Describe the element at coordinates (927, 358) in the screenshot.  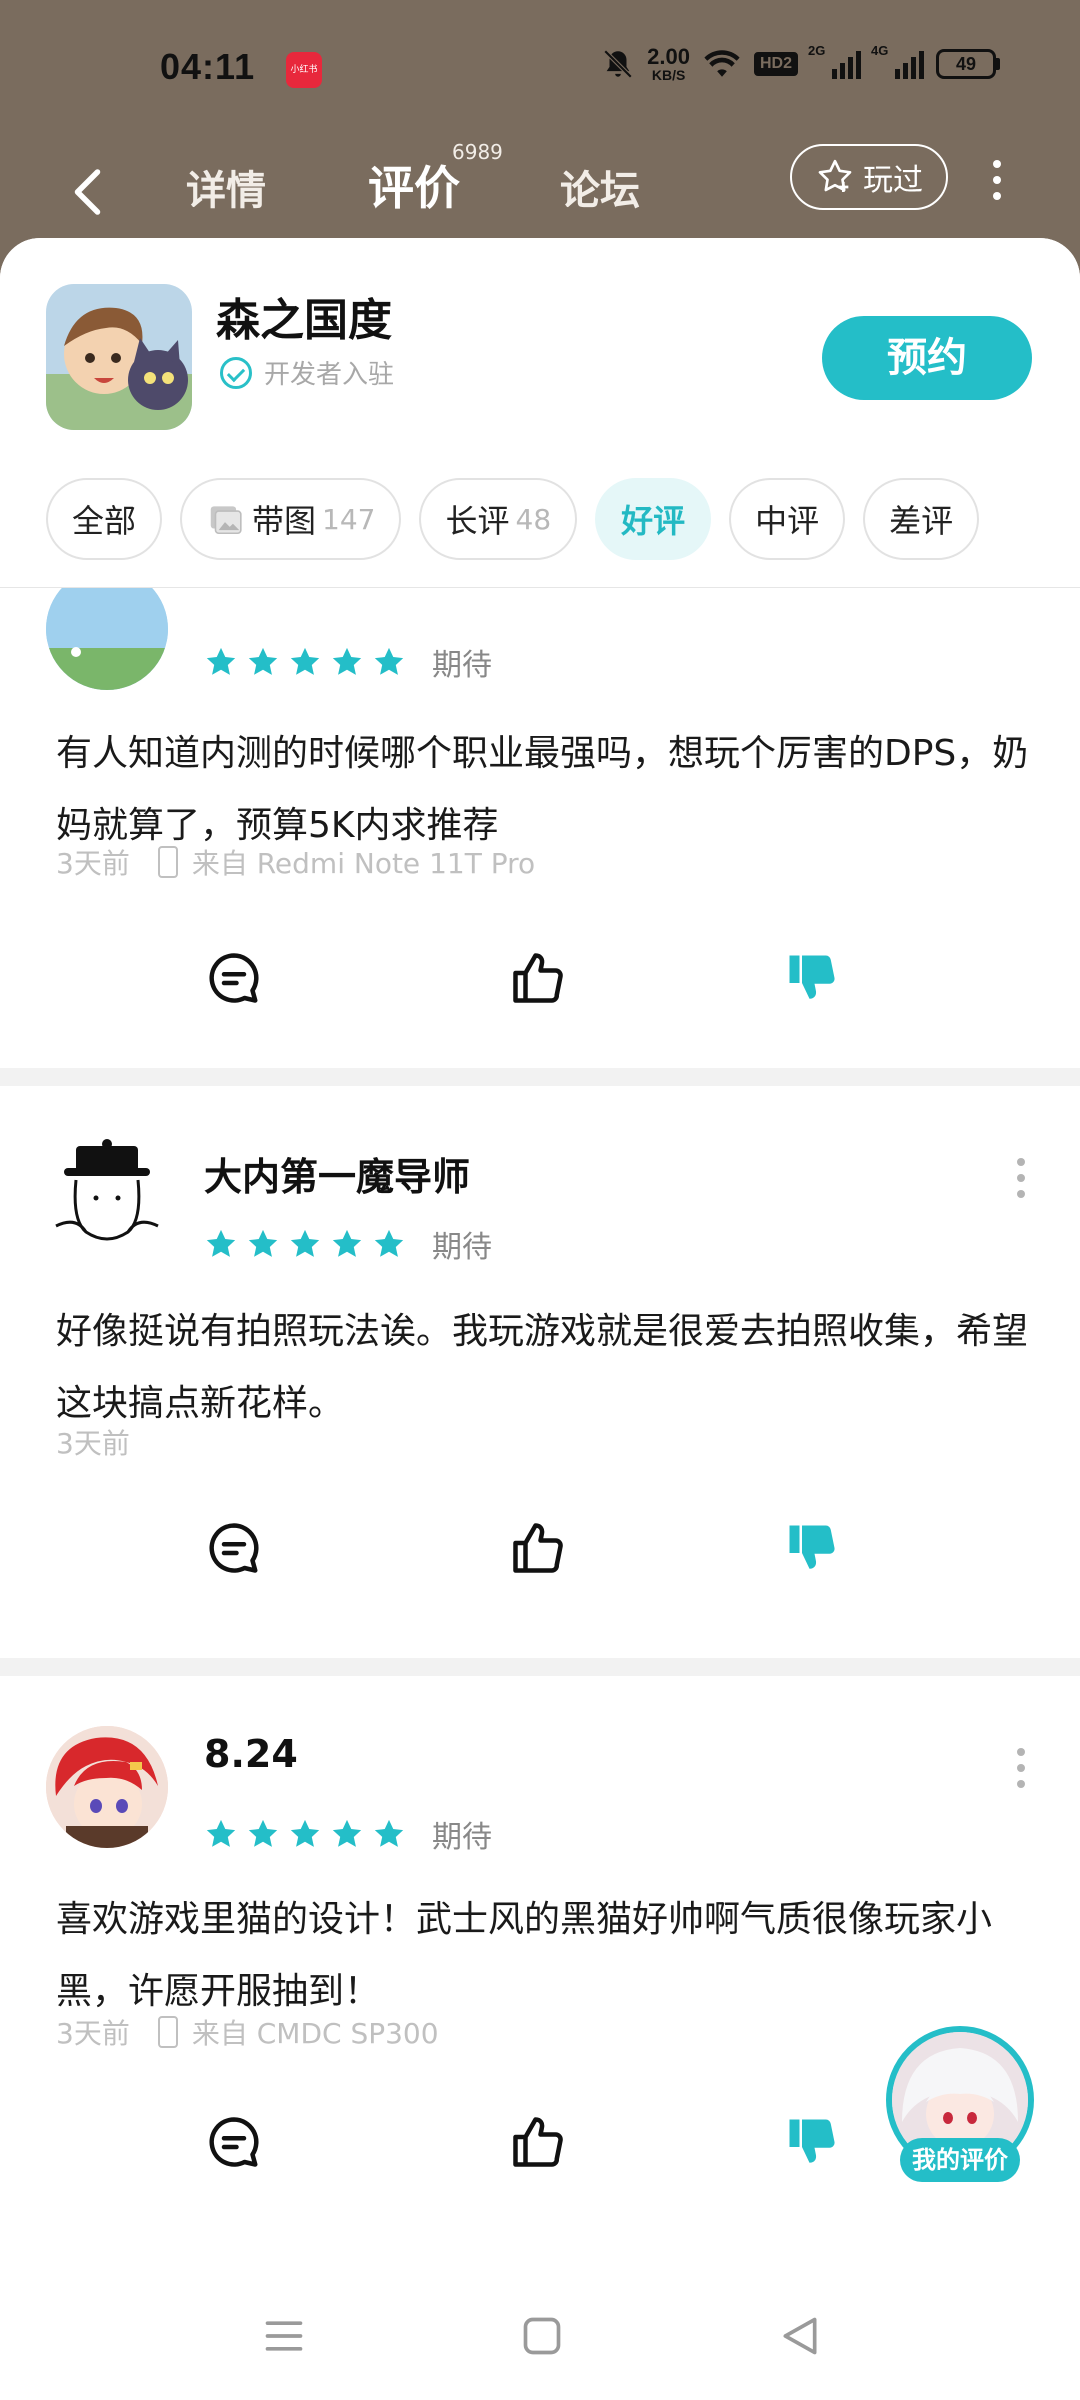
I see `reserve-button: 预约` at that location.